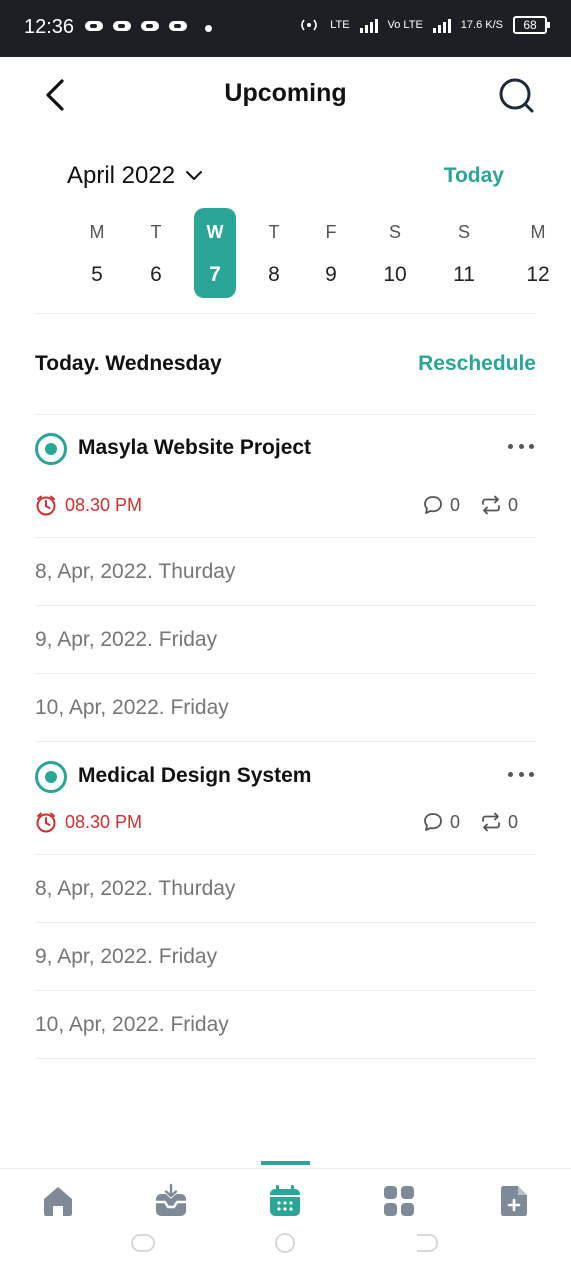 This screenshot has height=1280, width=571. Describe the element at coordinates (215, 232) in the screenshot. I see `day-name: W` at that location.